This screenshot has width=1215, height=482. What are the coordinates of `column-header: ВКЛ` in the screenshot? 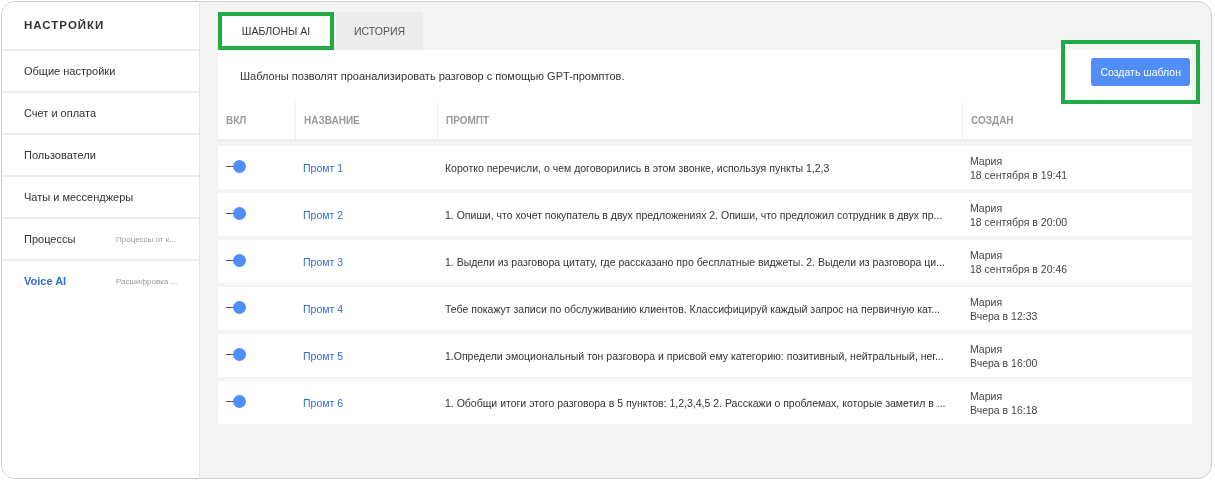 It's located at (236, 121).